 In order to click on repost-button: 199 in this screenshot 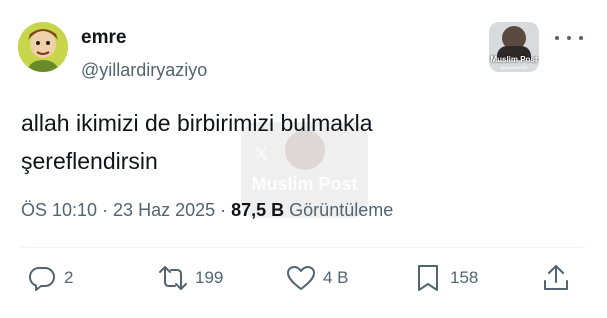, I will do `click(190, 278)`.